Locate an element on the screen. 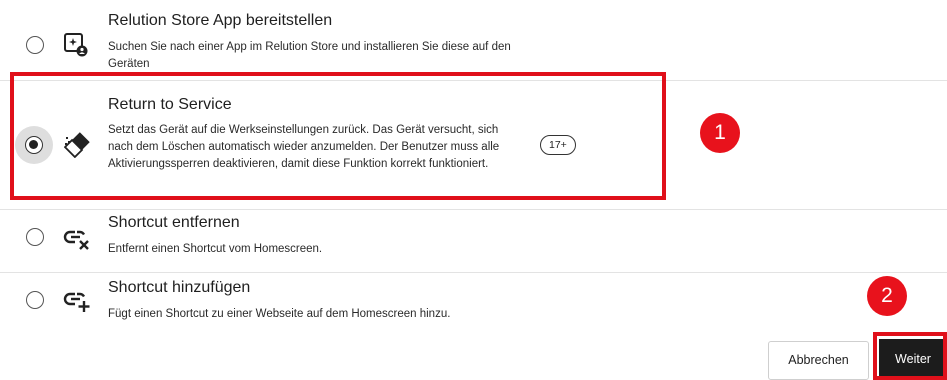  cancel-button: Abbrechen is located at coordinates (818, 360).